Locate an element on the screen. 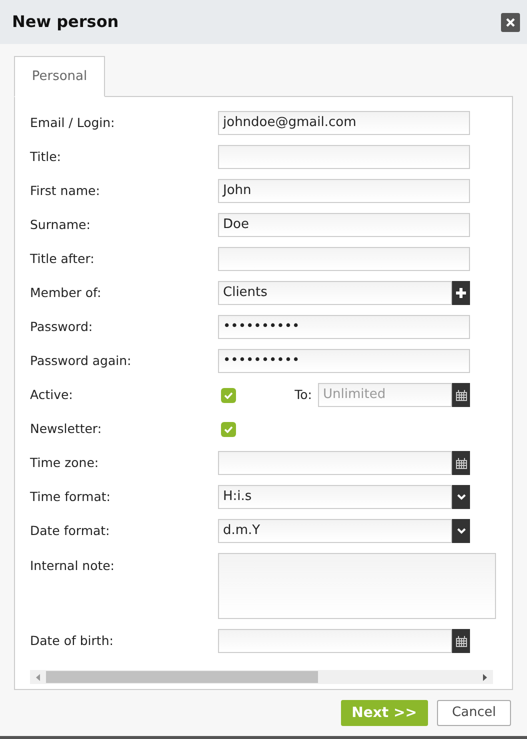 The width and height of the screenshot is (527, 739). field-label: Surname: is located at coordinates (61, 225).